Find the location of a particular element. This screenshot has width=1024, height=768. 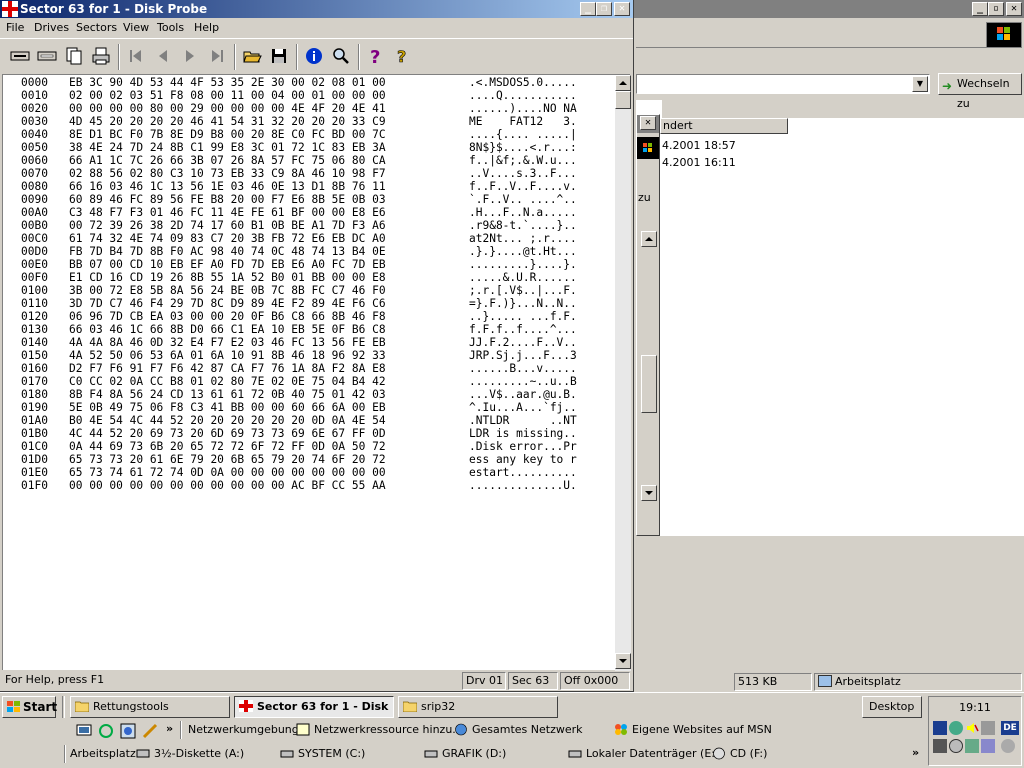

speaker-icon is located at coordinates (1008, 746).